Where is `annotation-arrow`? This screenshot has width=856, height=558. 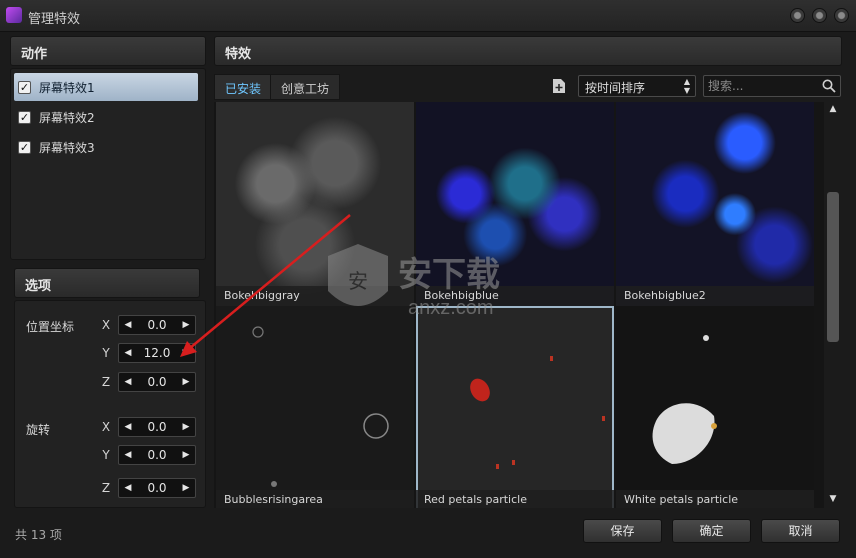
annotation-arrow is located at coordinates (265, 285).